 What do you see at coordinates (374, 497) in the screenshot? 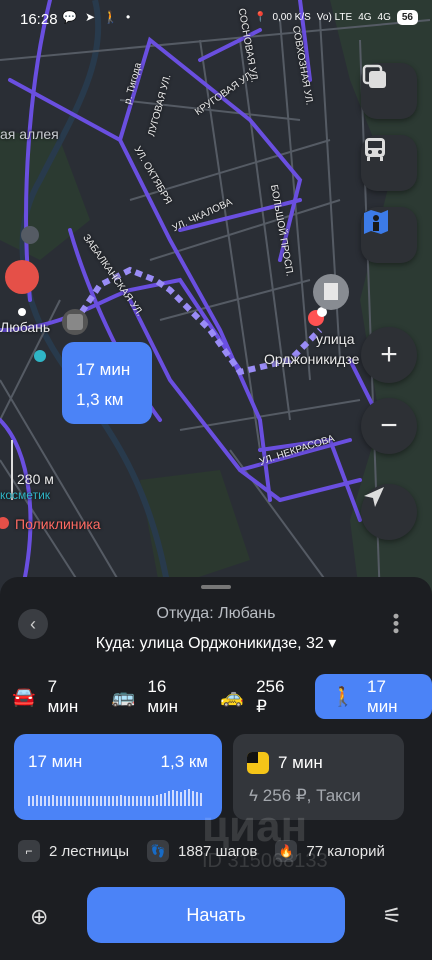
I see `locate-icon` at bounding box center [374, 497].